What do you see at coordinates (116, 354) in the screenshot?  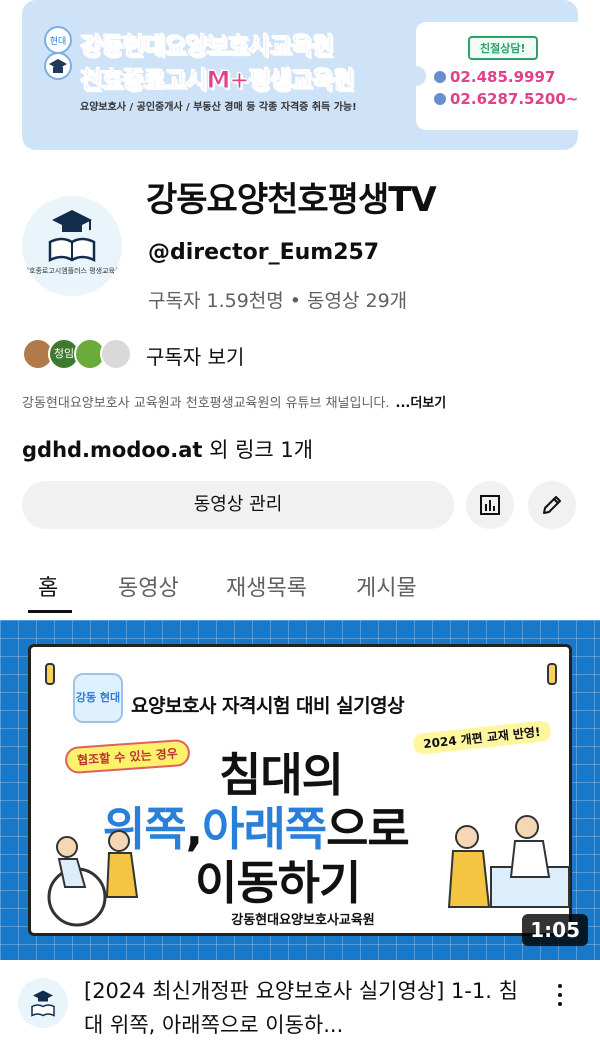 I see `subscriber-avatar` at bounding box center [116, 354].